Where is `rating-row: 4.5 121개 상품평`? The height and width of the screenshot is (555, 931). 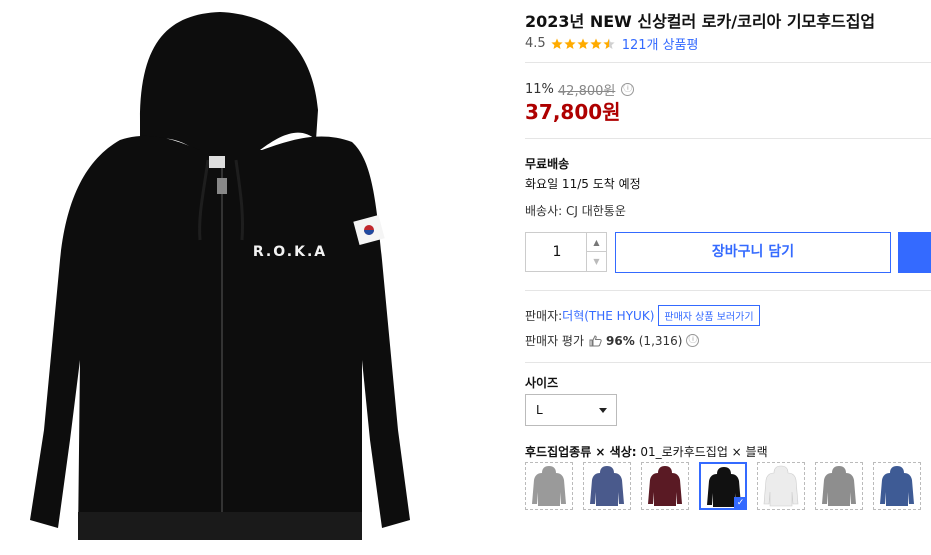 rating-row: 4.5 121개 상품평 is located at coordinates (611, 43).